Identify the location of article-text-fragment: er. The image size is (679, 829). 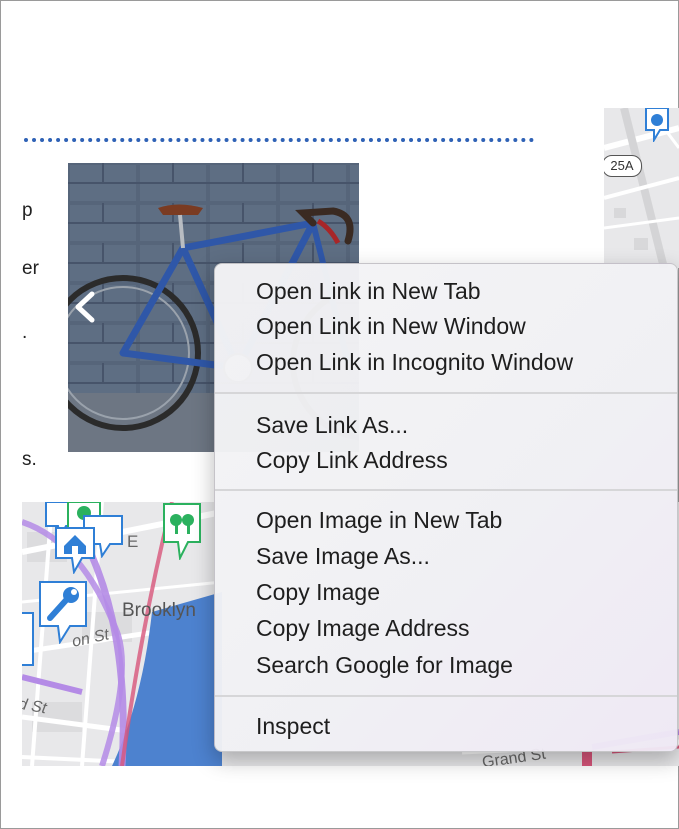
(30, 268).